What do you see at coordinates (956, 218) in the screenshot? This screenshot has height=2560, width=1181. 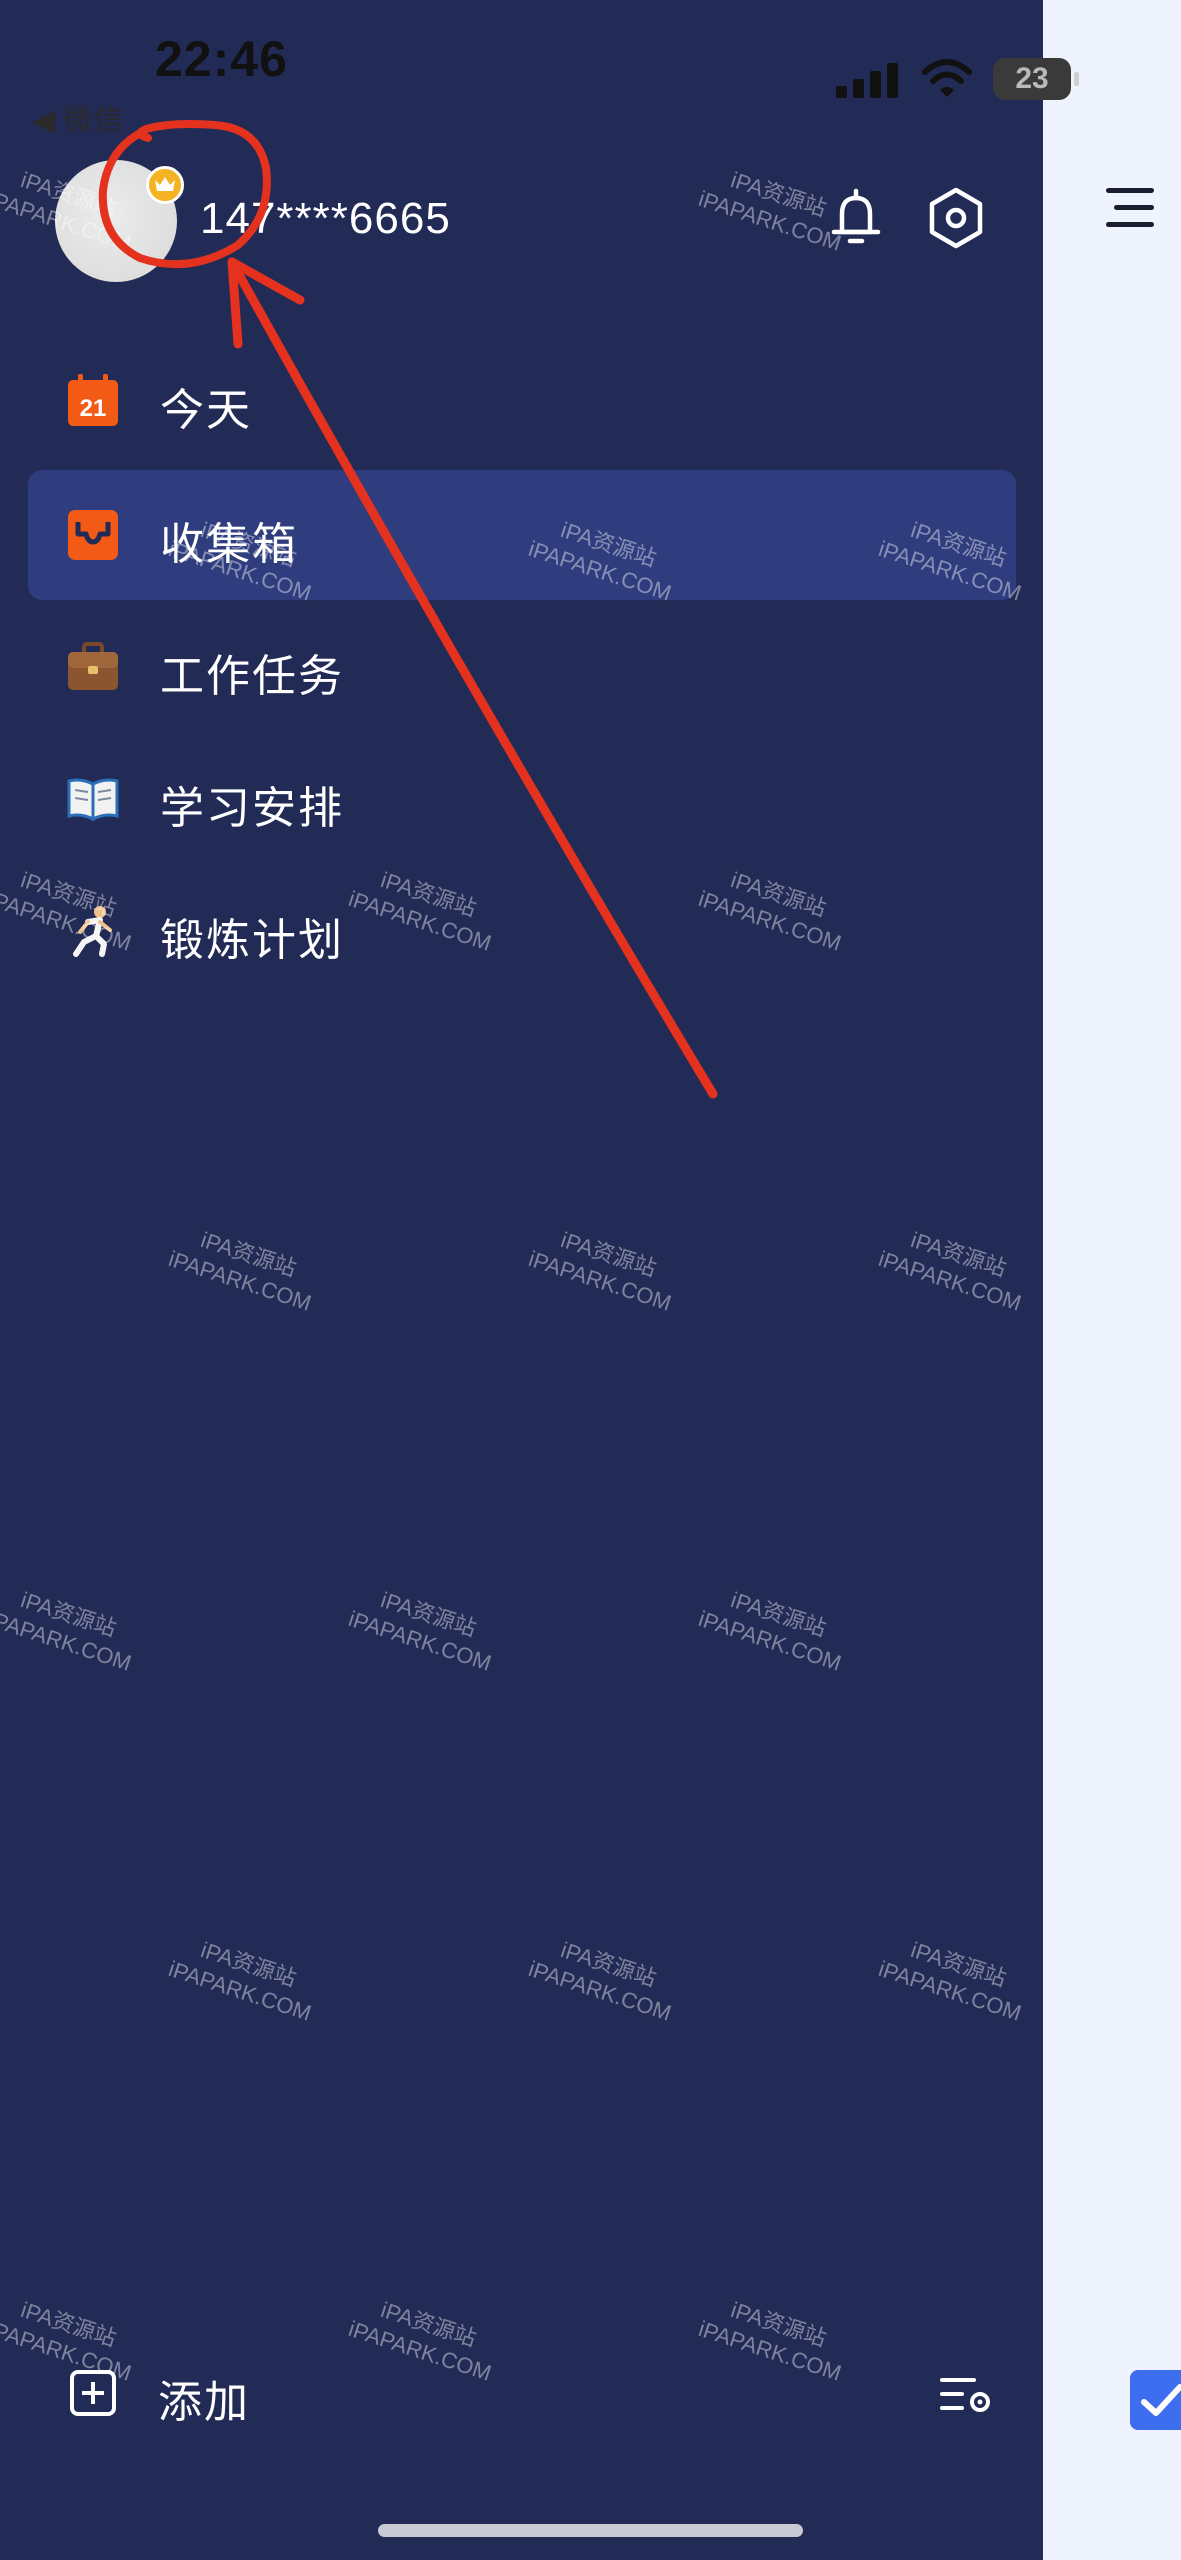 I see `settings-hexagon-icon` at bounding box center [956, 218].